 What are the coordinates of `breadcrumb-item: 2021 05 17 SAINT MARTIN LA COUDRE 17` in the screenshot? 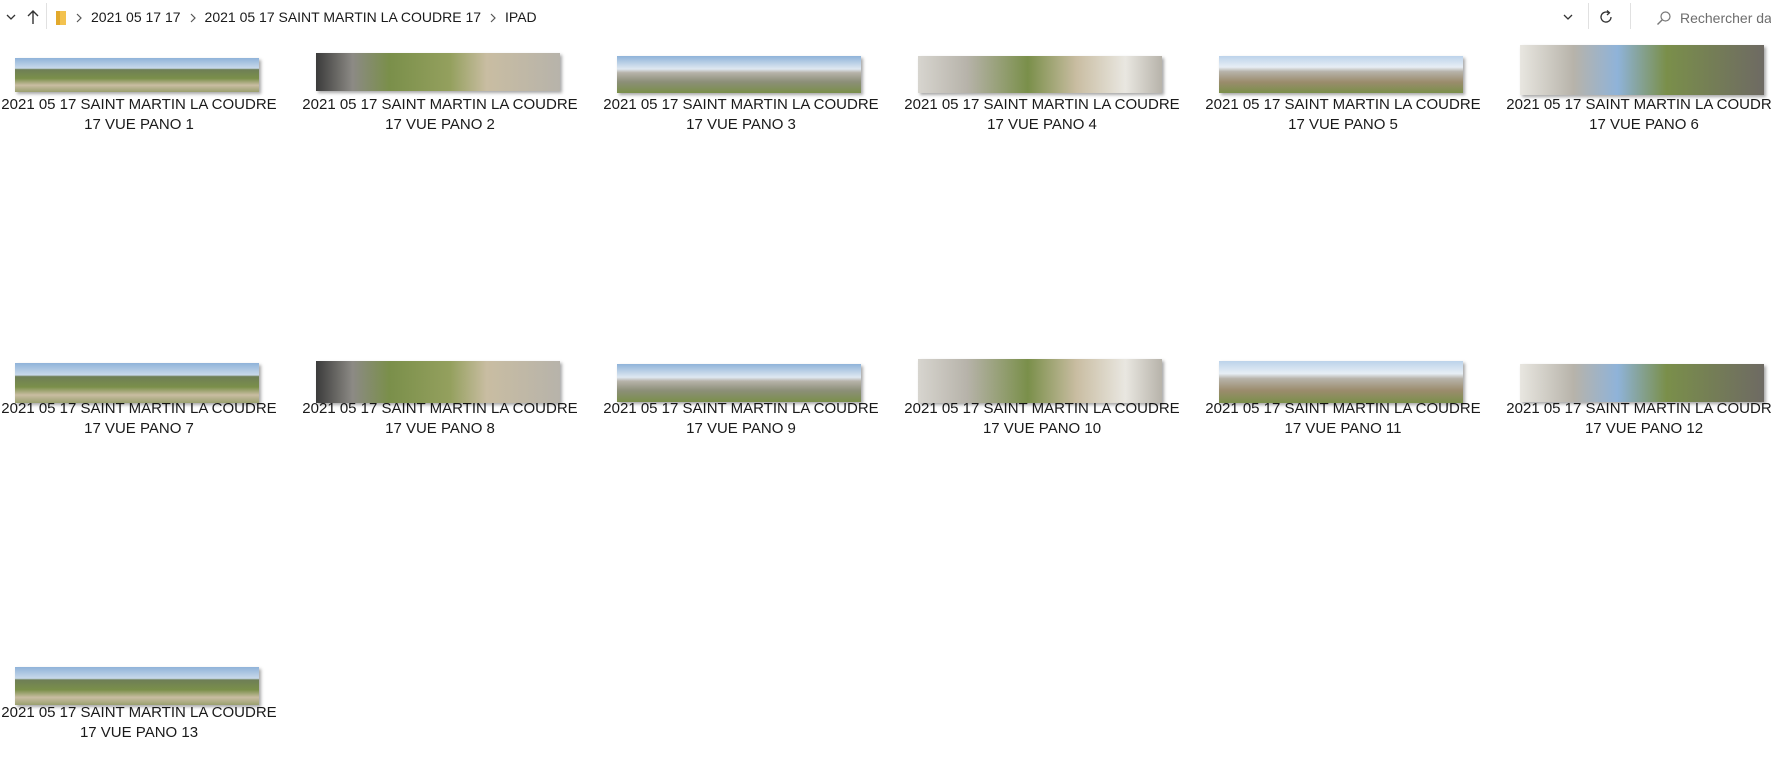 It's located at (343, 17).